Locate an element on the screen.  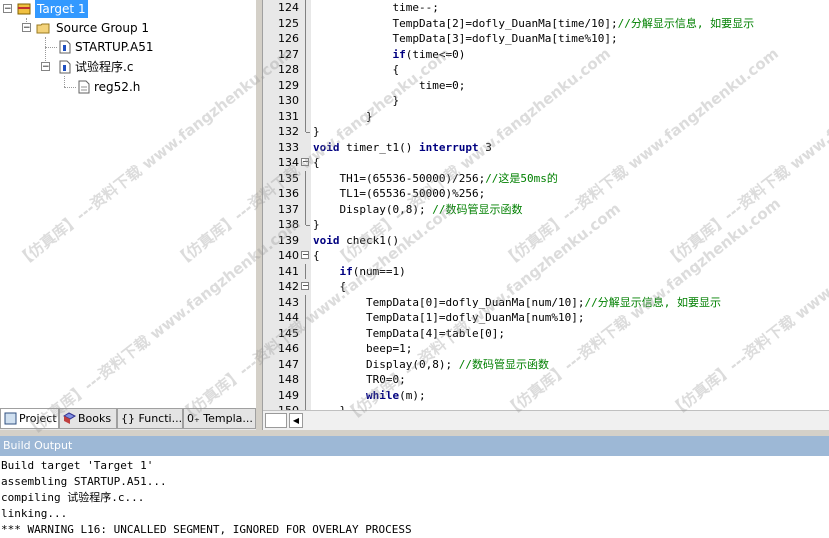
tree-item-source-group: − Source Group 1 is located at coordinates (128, 28).